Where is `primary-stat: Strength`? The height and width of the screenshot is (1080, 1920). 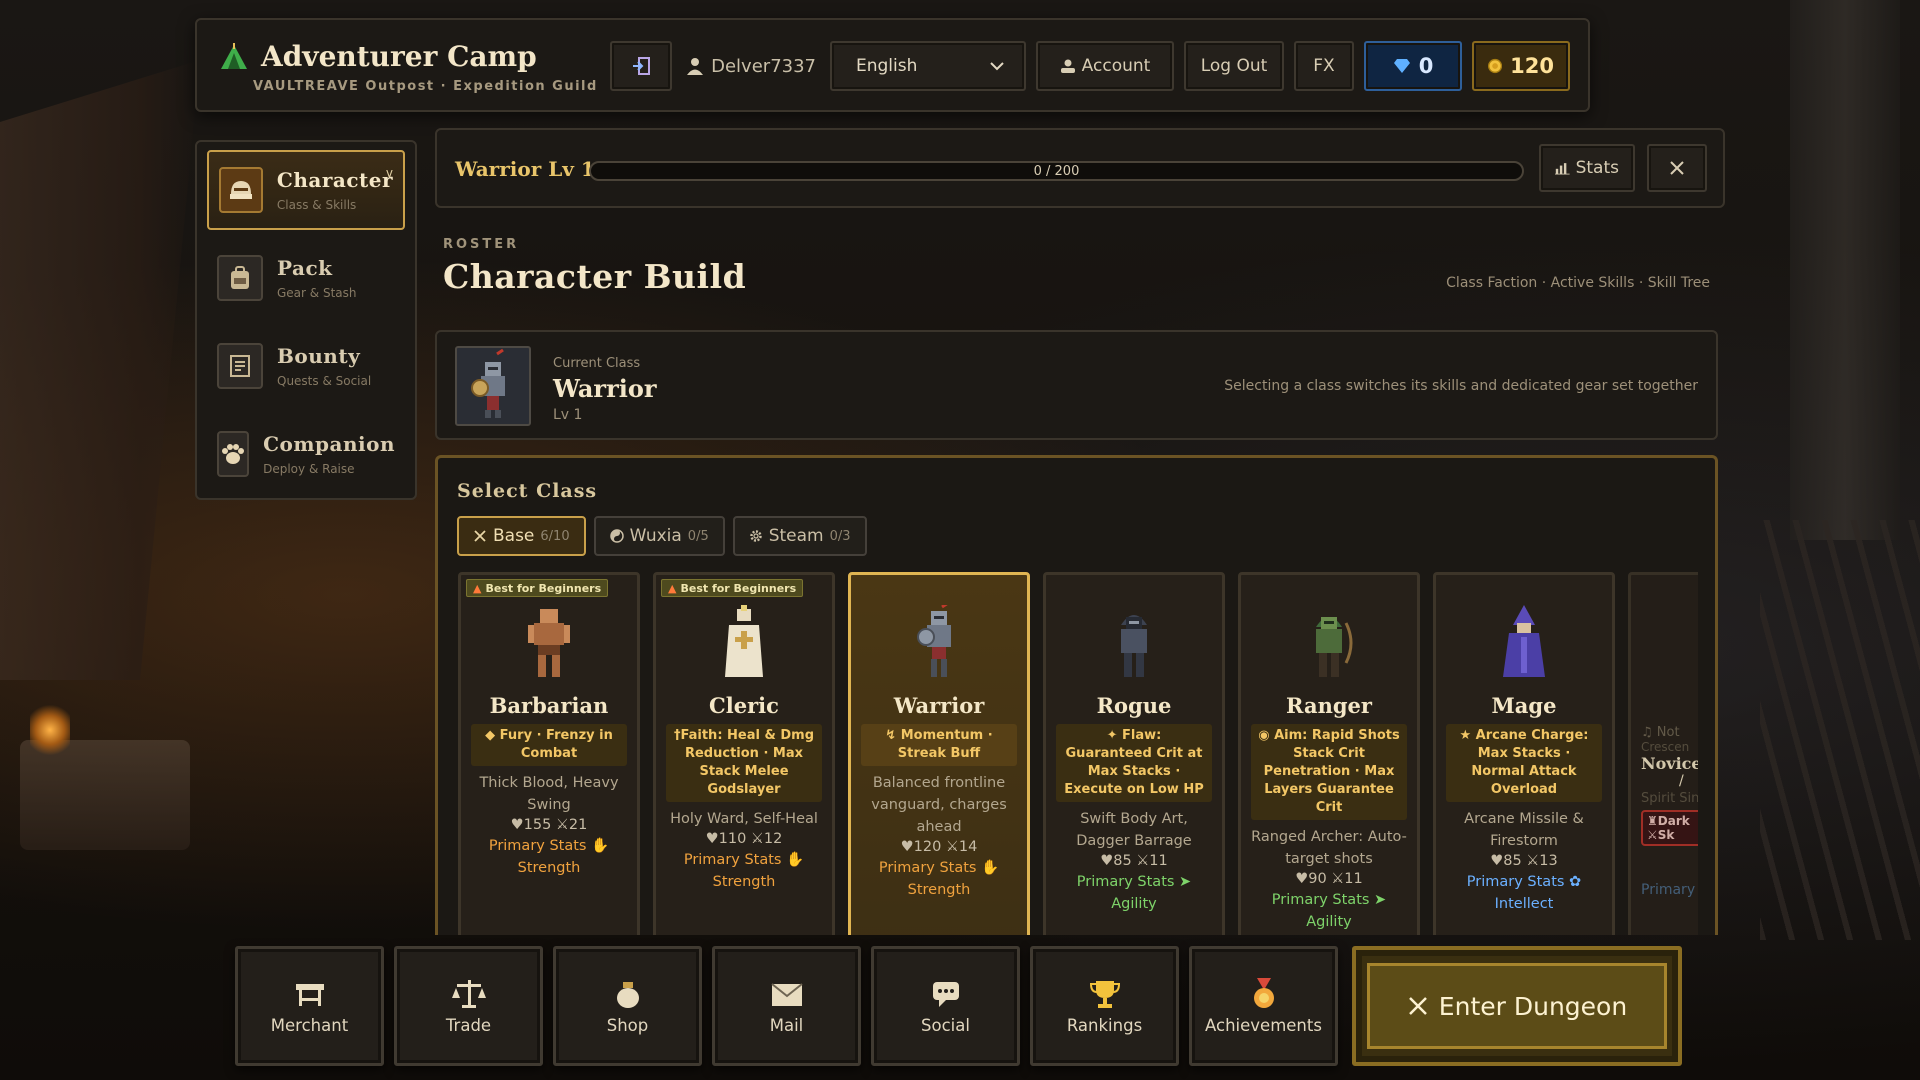 primary-stat: Strength is located at coordinates (549, 868).